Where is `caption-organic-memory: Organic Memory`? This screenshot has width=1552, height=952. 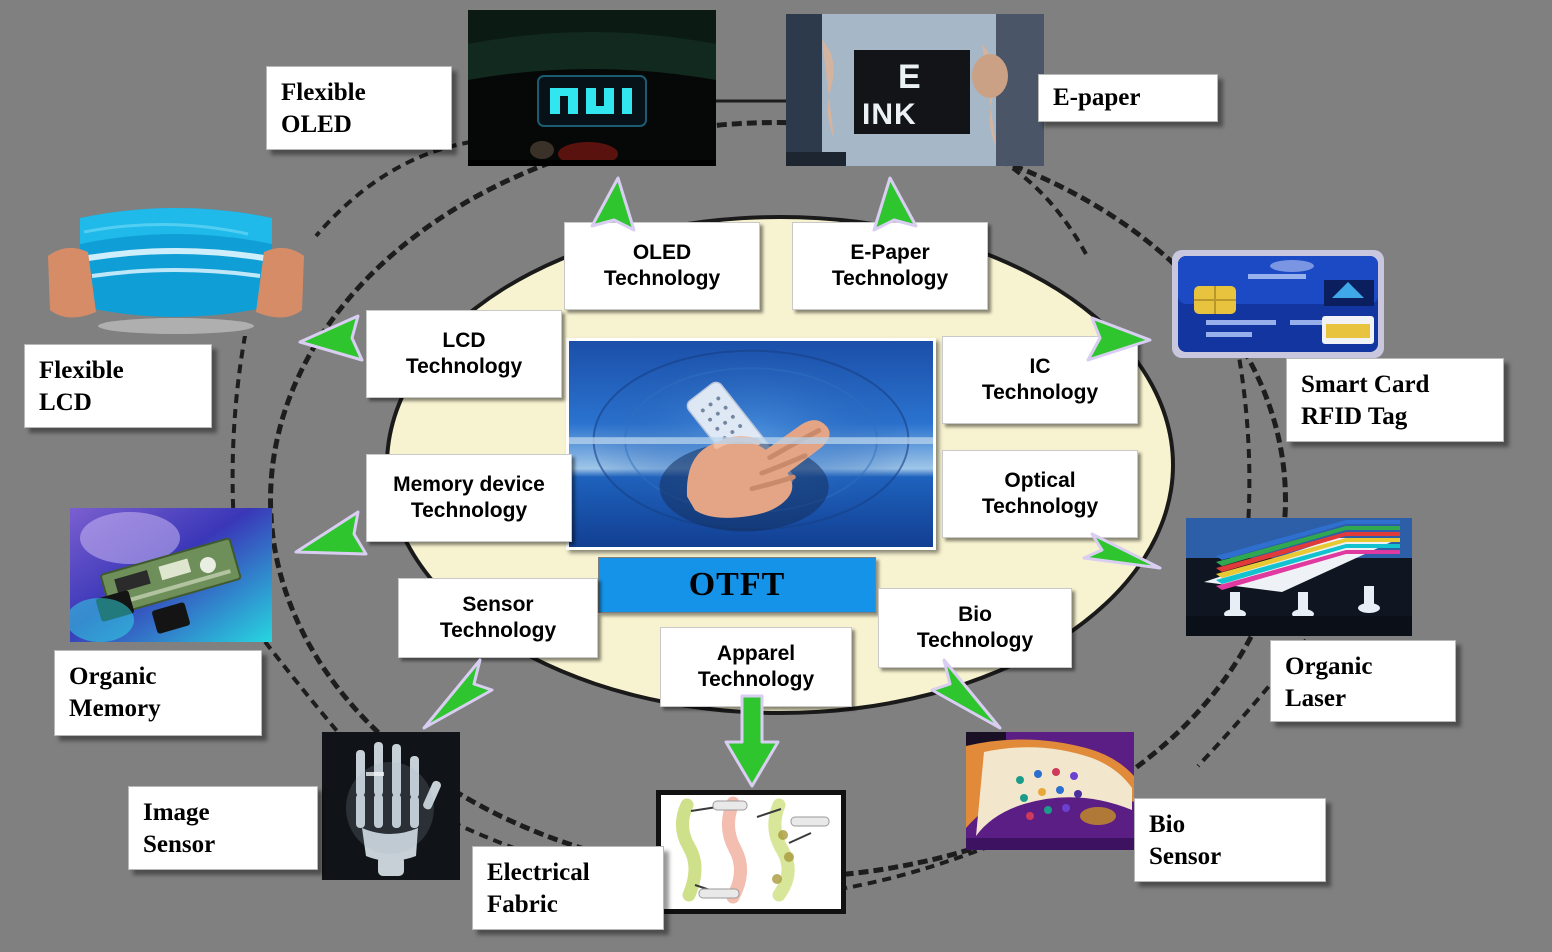
caption-organic-memory: Organic Memory is located at coordinates (158, 693).